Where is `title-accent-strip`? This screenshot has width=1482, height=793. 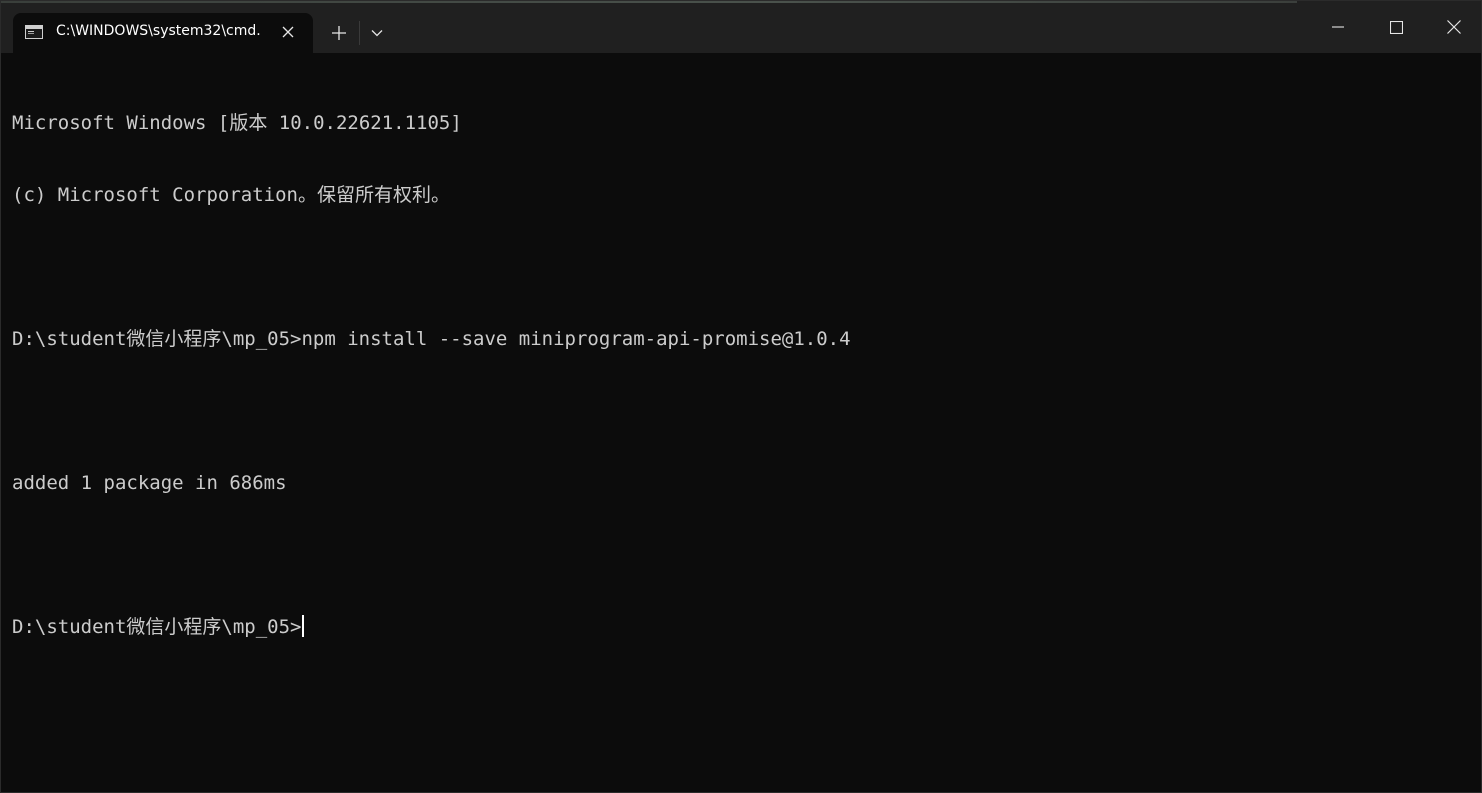
title-accent-strip is located at coordinates (649, 2).